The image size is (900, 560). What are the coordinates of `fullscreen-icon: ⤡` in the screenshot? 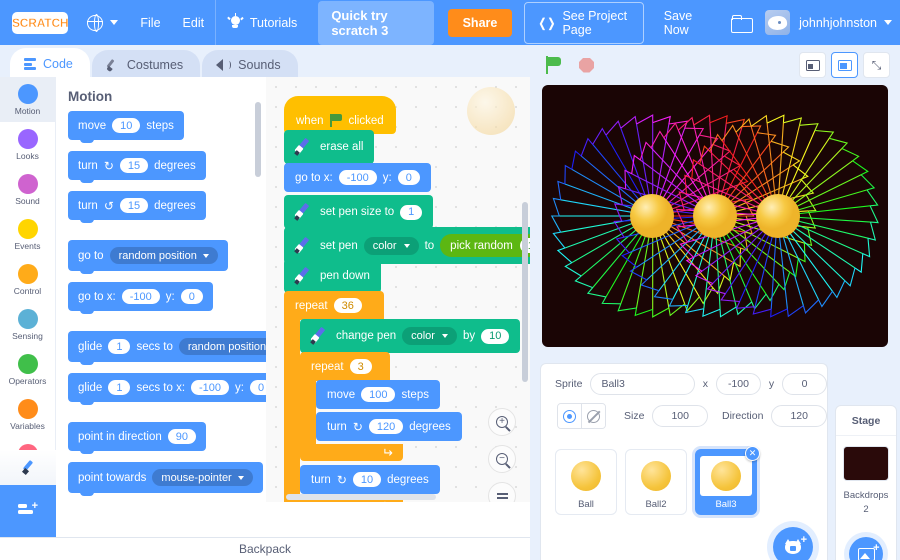 It's located at (876, 64).